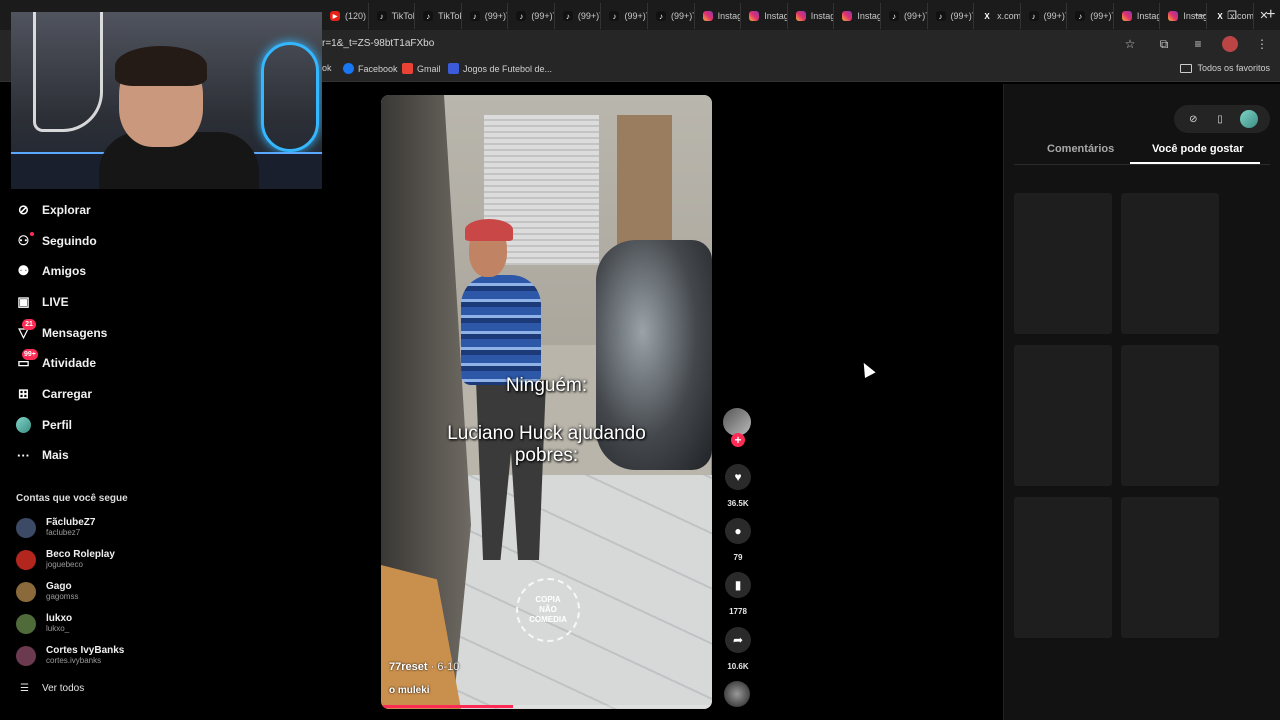 The height and width of the screenshot is (720, 1280). What do you see at coordinates (42, 302) in the screenshot?
I see `nav-live: ▣ LIVE` at bounding box center [42, 302].